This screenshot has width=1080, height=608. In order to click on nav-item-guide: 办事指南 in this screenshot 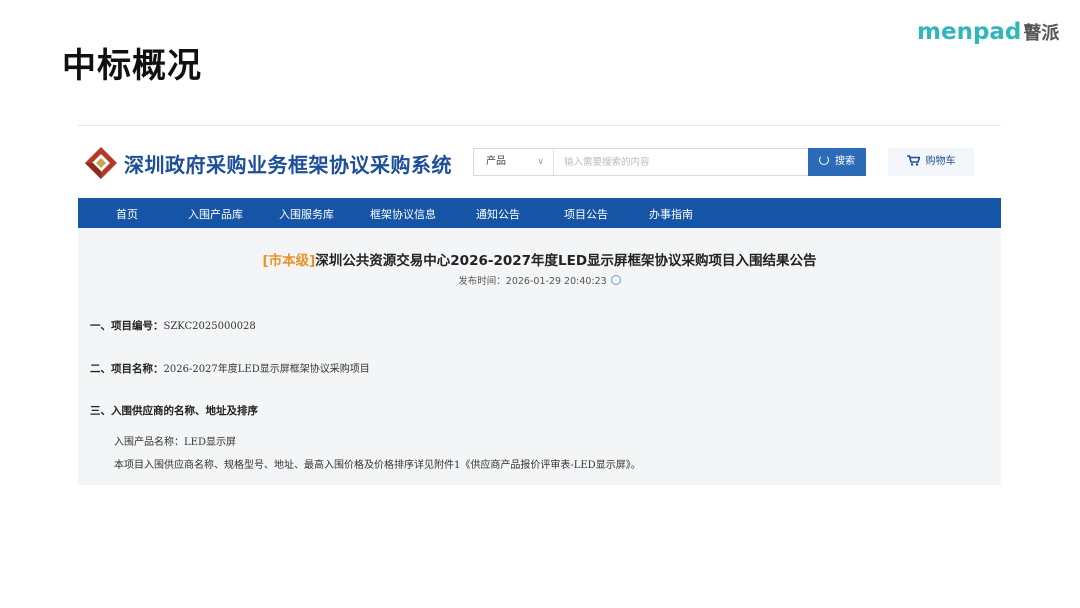, I will do `click(671, 214)`.